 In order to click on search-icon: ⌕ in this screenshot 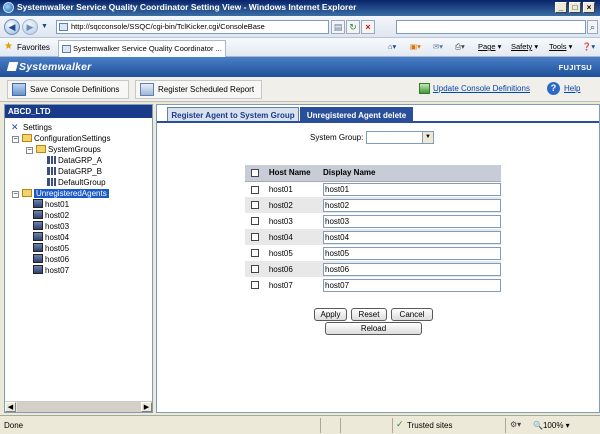, I will do `click(592, 27)`.